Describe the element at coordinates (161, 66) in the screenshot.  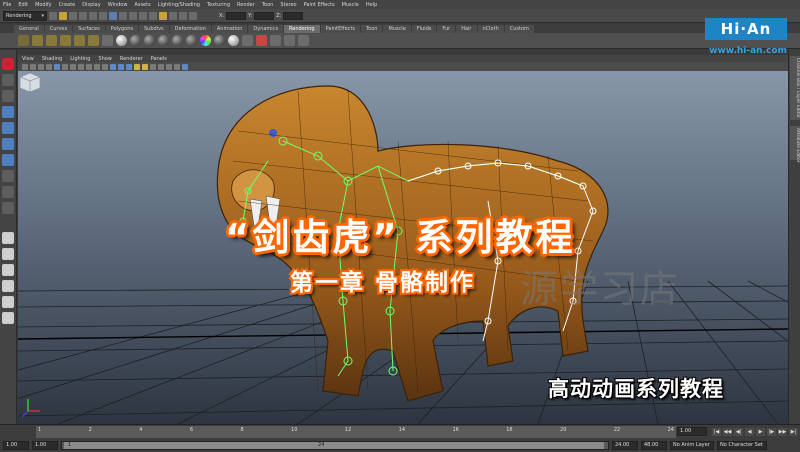
I see `xray-icon` at that location.